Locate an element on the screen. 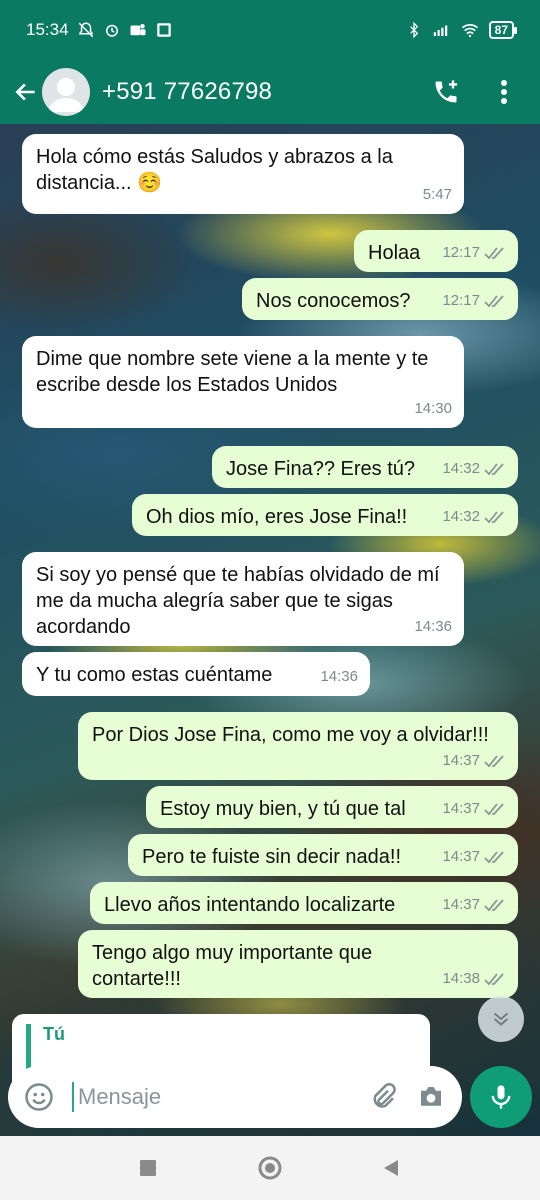 This screenshot has height=1200, width=540. voice-message-button is located at coordinates (501, 1097).